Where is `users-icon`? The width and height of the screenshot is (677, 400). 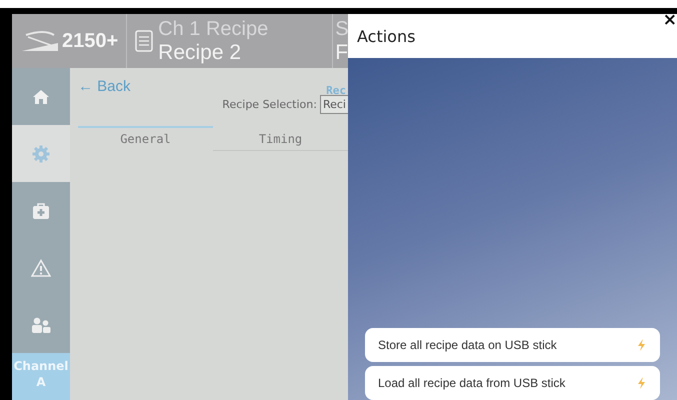
users-icon is located at coordinates (41, 324).